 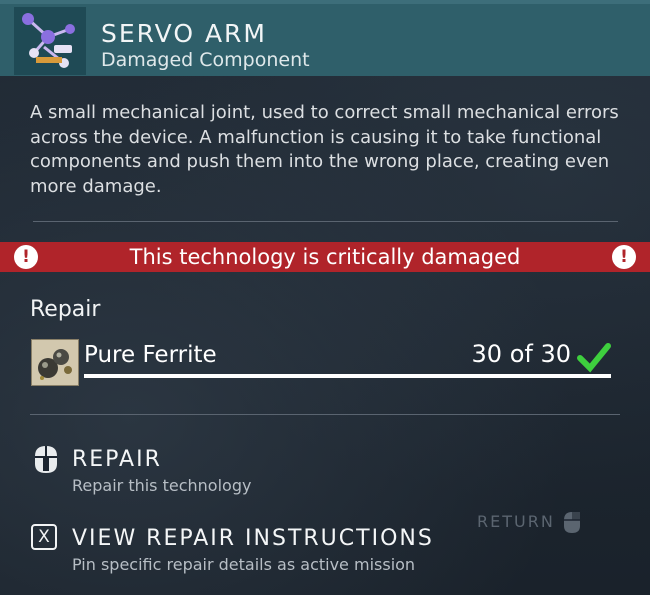 I want to click on resource-progress-bar, so click(x=347, y=376).